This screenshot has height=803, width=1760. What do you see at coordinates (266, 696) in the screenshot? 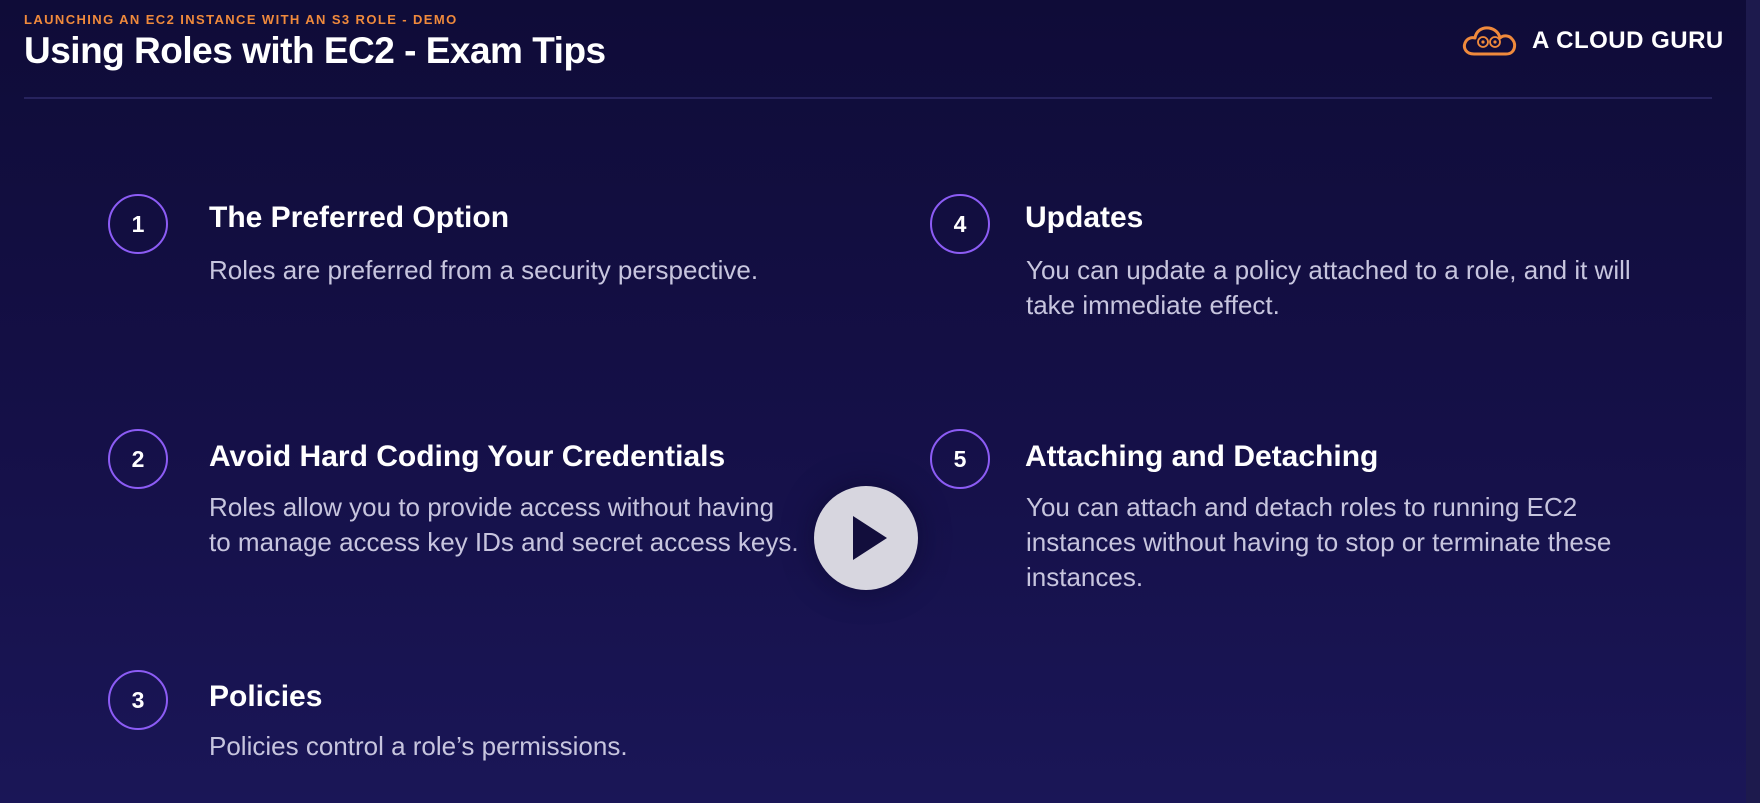
I see `tip-heading: Policies` at bounding box center [266, 696].